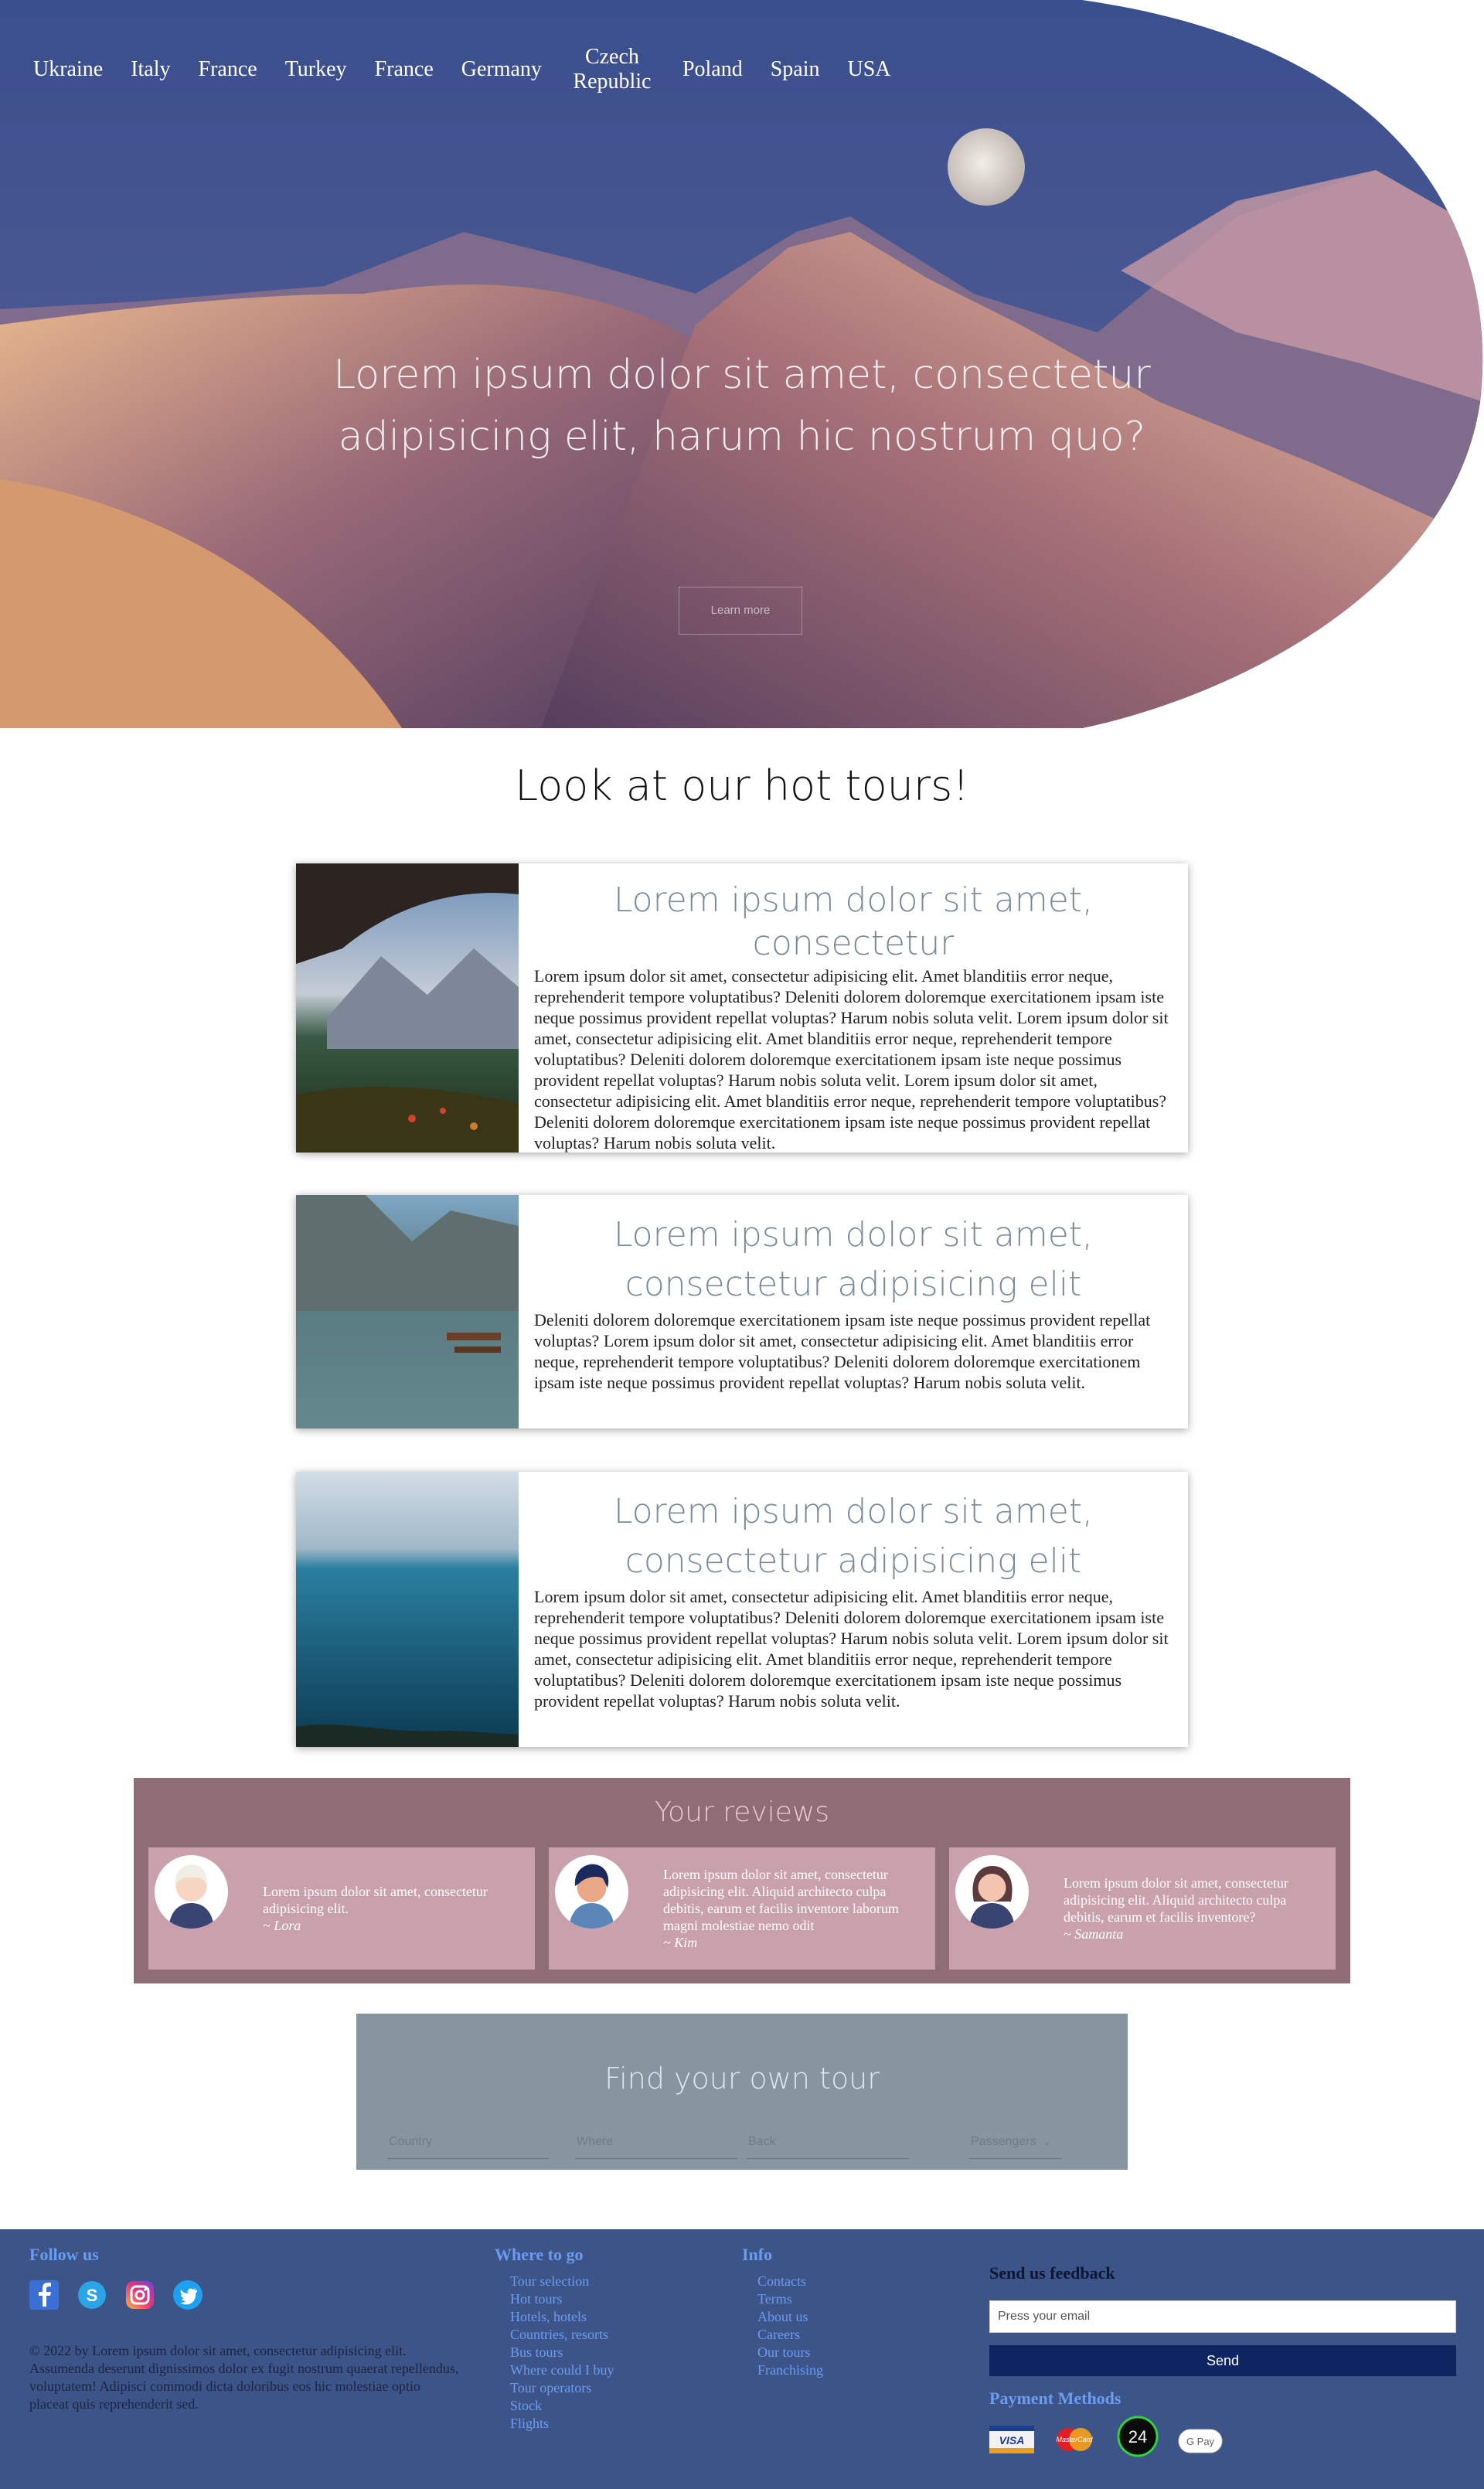 This screenshot has width=1484, height=2489. What do you see at coordinates (790, 2299) in the screenshot?
I see `footer-link: Terms` at bounding box center [790, 2299].